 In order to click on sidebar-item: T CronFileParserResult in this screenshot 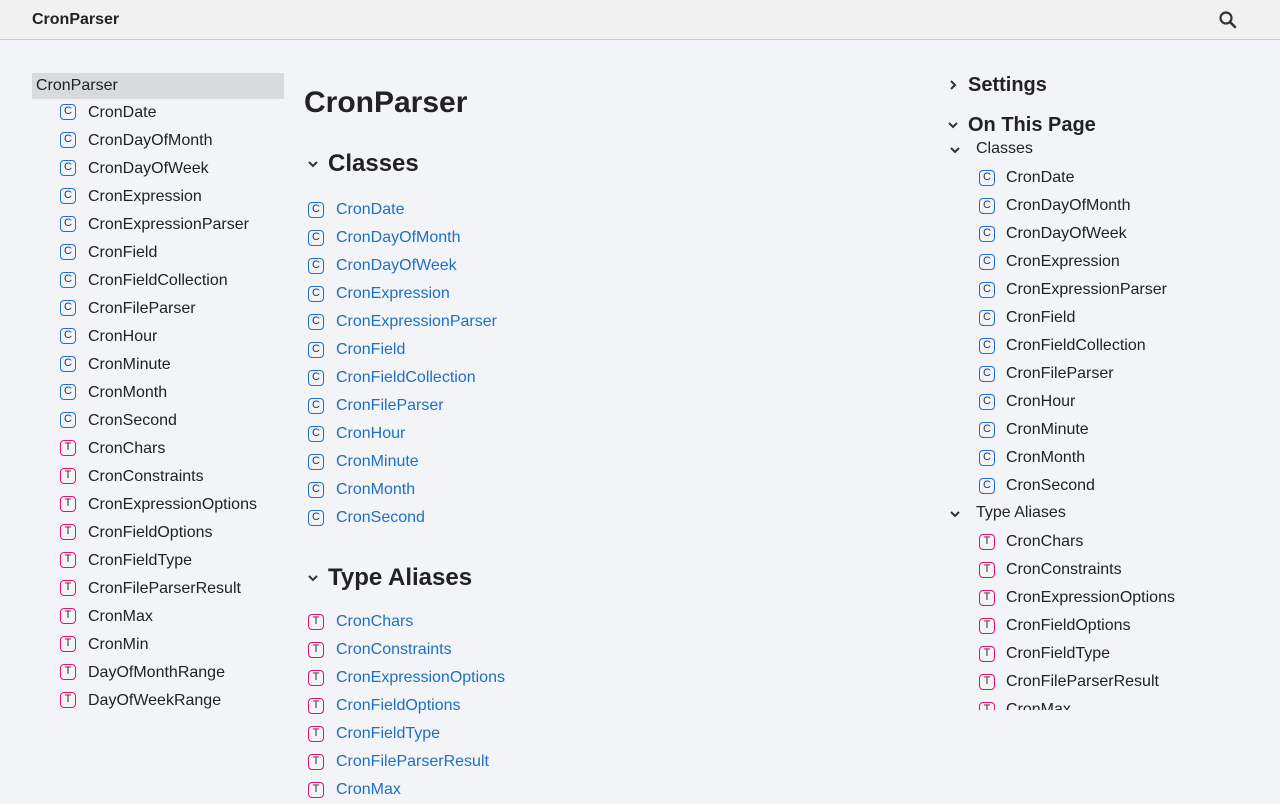, I will do `click(158, 589)`.